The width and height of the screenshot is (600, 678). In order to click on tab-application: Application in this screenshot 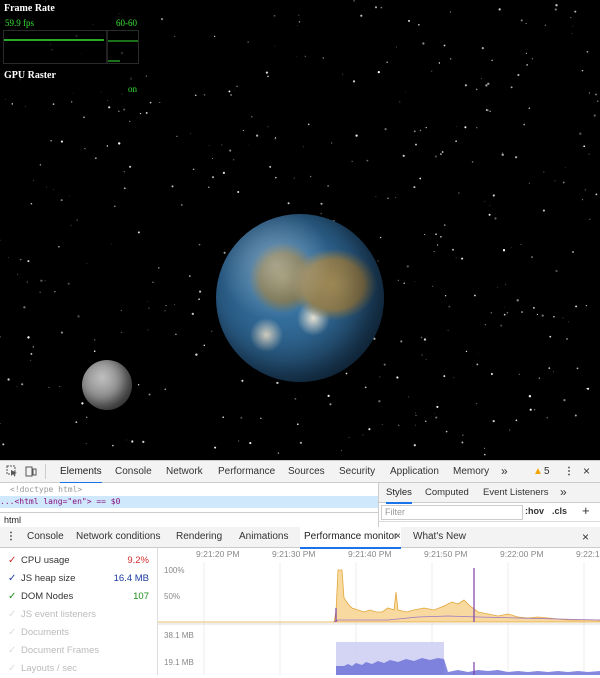, I will do `click(414, 471)`.